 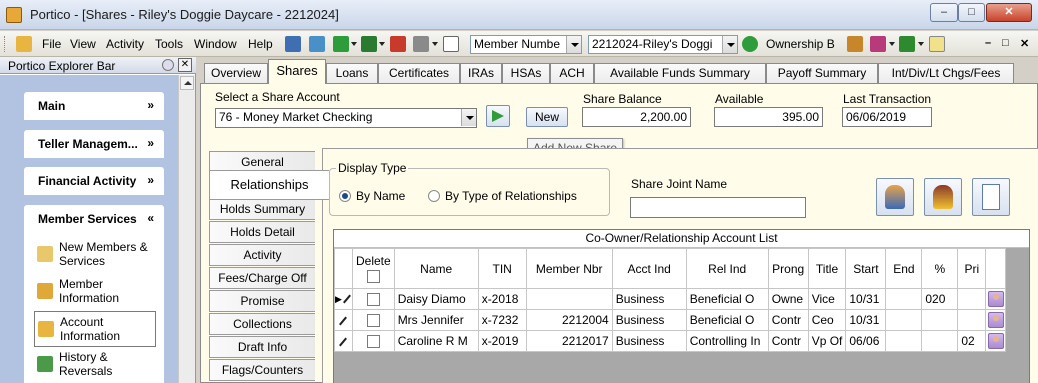 What do you see at coordinates (297, 71) in the screenshot?
I see `tab-shares: Shares` at bounding box center [297, 71].